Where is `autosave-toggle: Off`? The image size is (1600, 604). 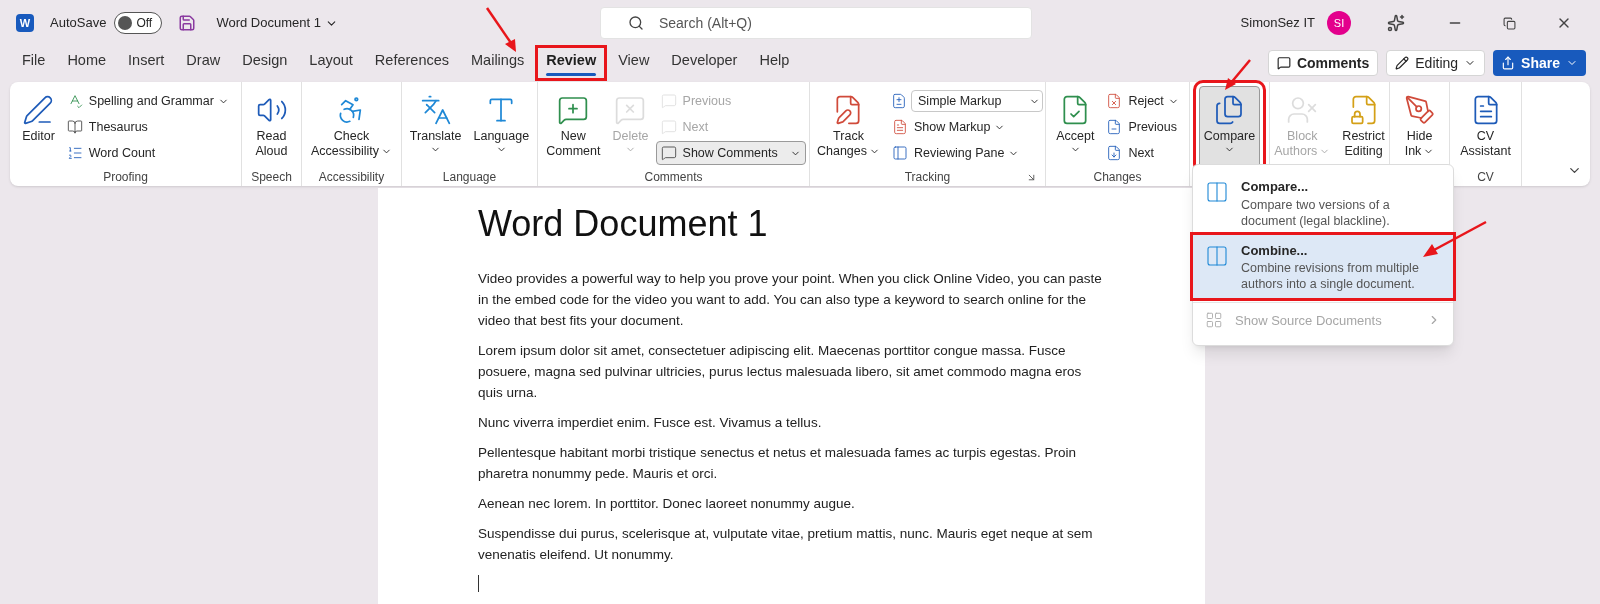 autosave-toggle: Off is located at coordinates (138, 23).